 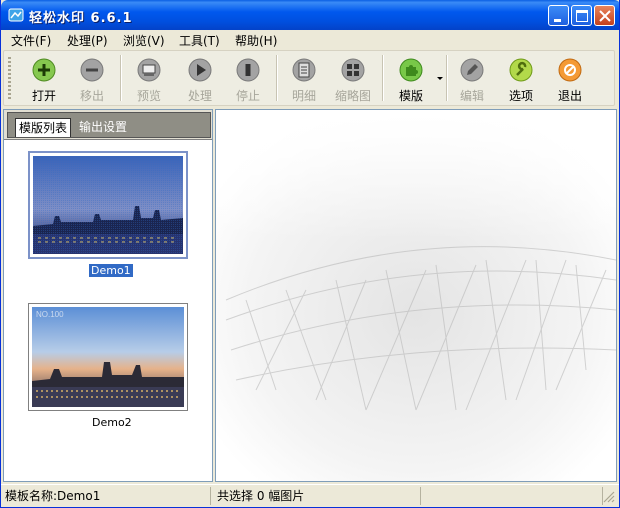 I want to click on puzzle-icon, so click(x=411, y=70).